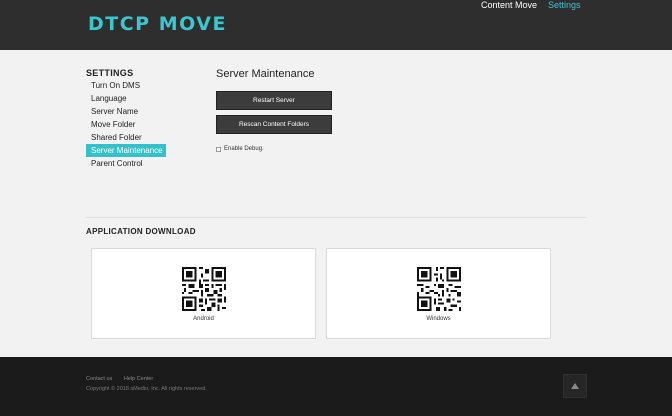 The height and width of the screenshot is (416, 672). Describe the element at coordinates (99, 379) in the screenshot. I see `contact-us-link: Contact us` at that location.